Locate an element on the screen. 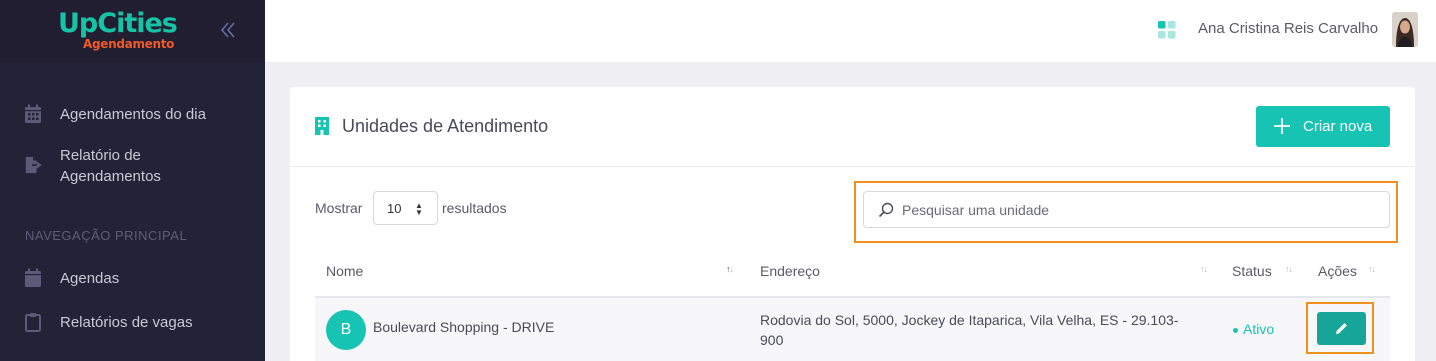  user-photo is located at coordinates (1405, 29).